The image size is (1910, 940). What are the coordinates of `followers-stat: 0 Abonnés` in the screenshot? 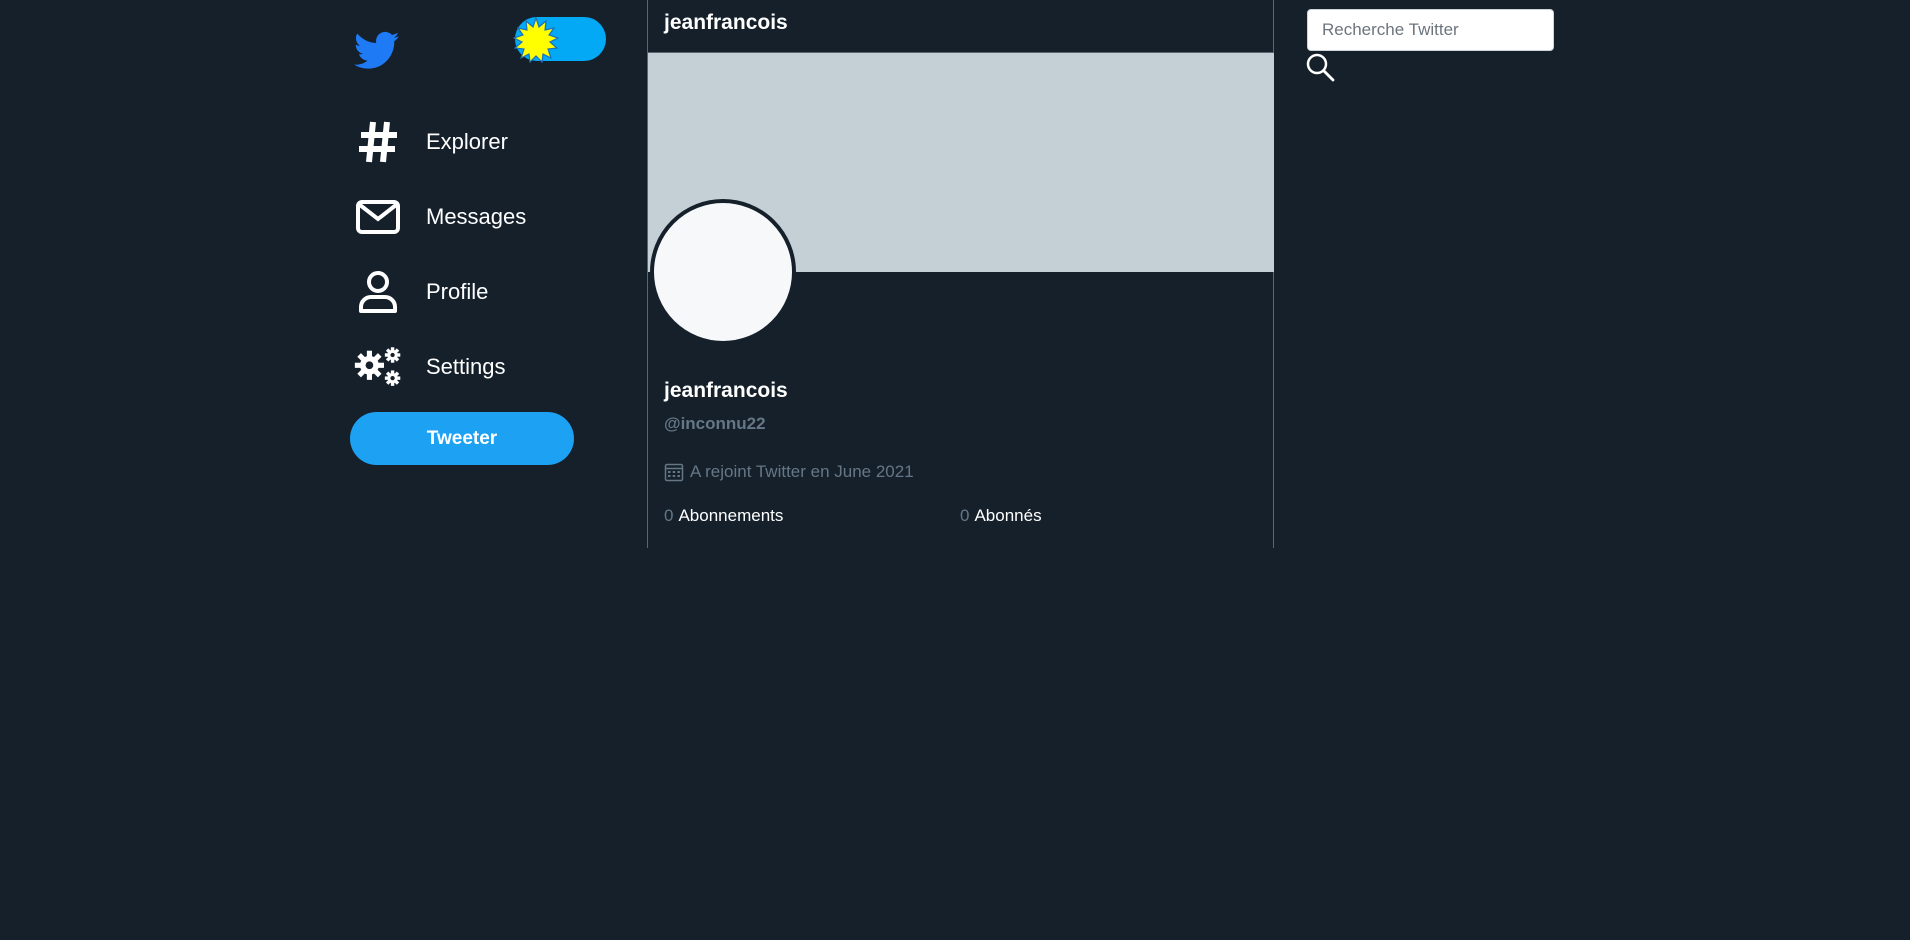 It's located at (1001, 516).